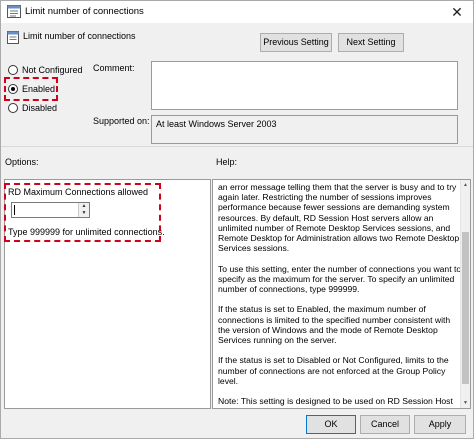  I want to click on spin-down-icon: ▼, so click(84, 213).